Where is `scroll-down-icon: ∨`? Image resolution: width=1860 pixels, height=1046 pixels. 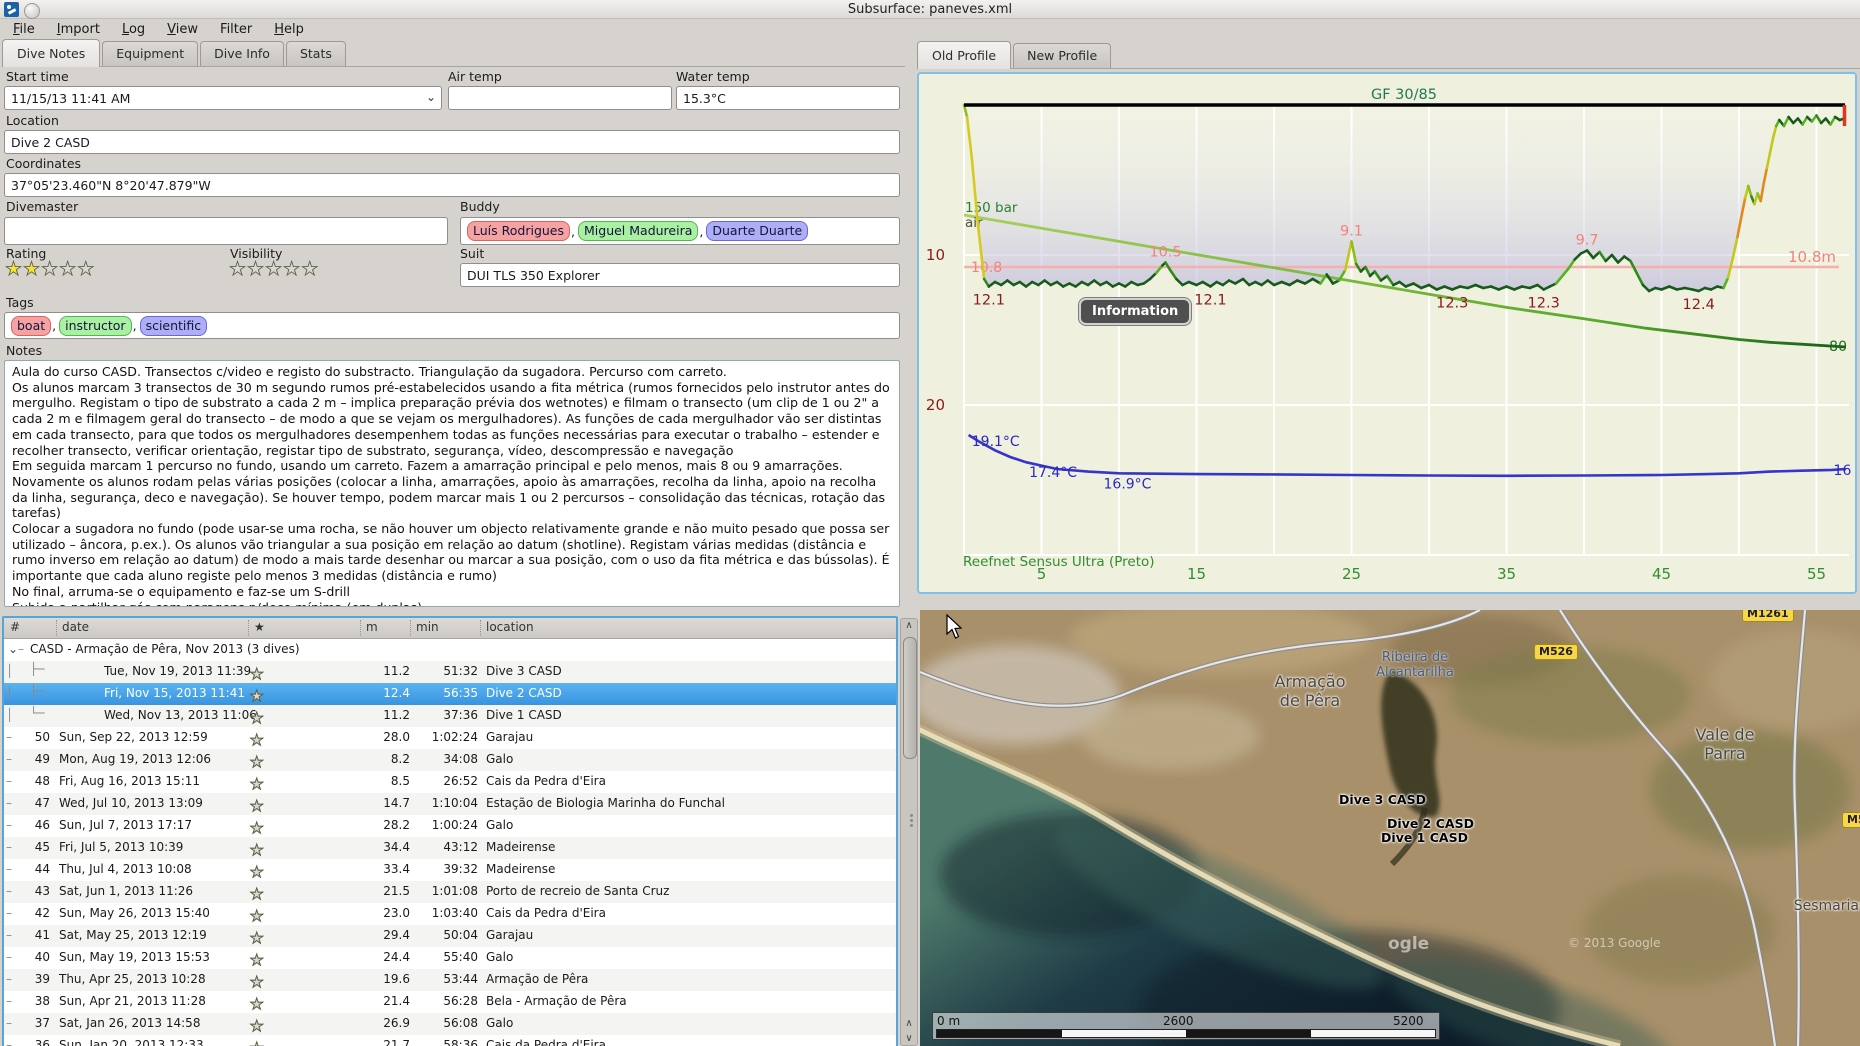 scroll-down-icon: ∨ is located at coordinates (909, 1038).